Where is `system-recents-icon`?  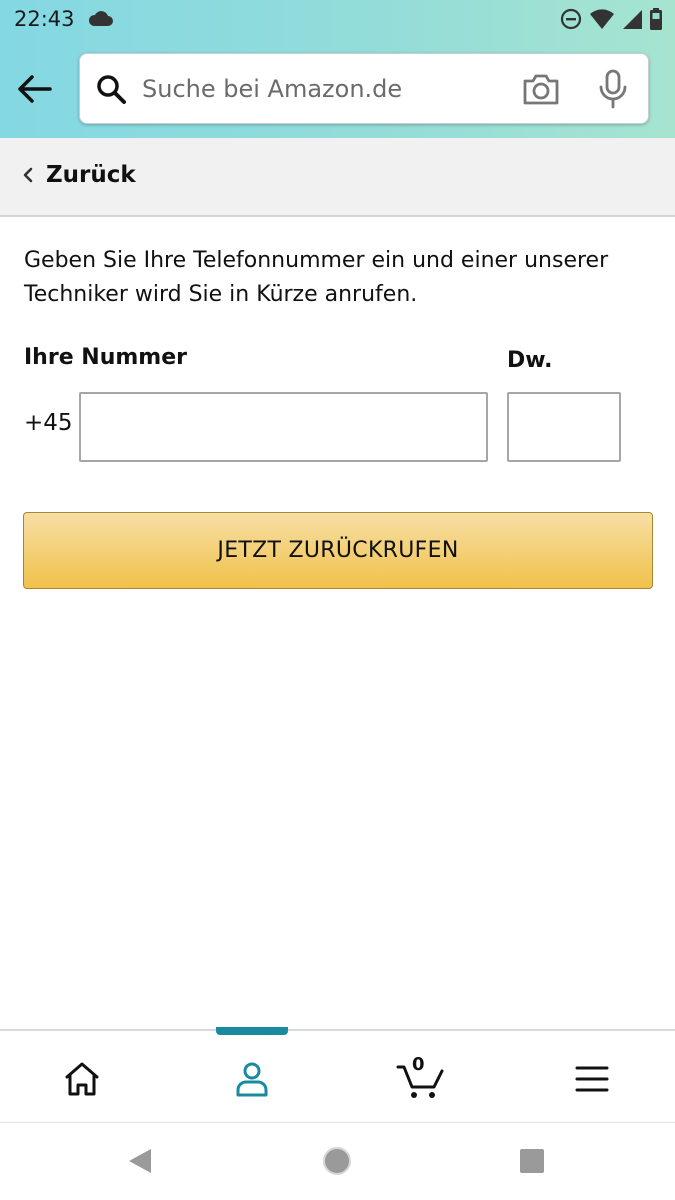
system-recents-icon is located at coordinates (532, 1161).